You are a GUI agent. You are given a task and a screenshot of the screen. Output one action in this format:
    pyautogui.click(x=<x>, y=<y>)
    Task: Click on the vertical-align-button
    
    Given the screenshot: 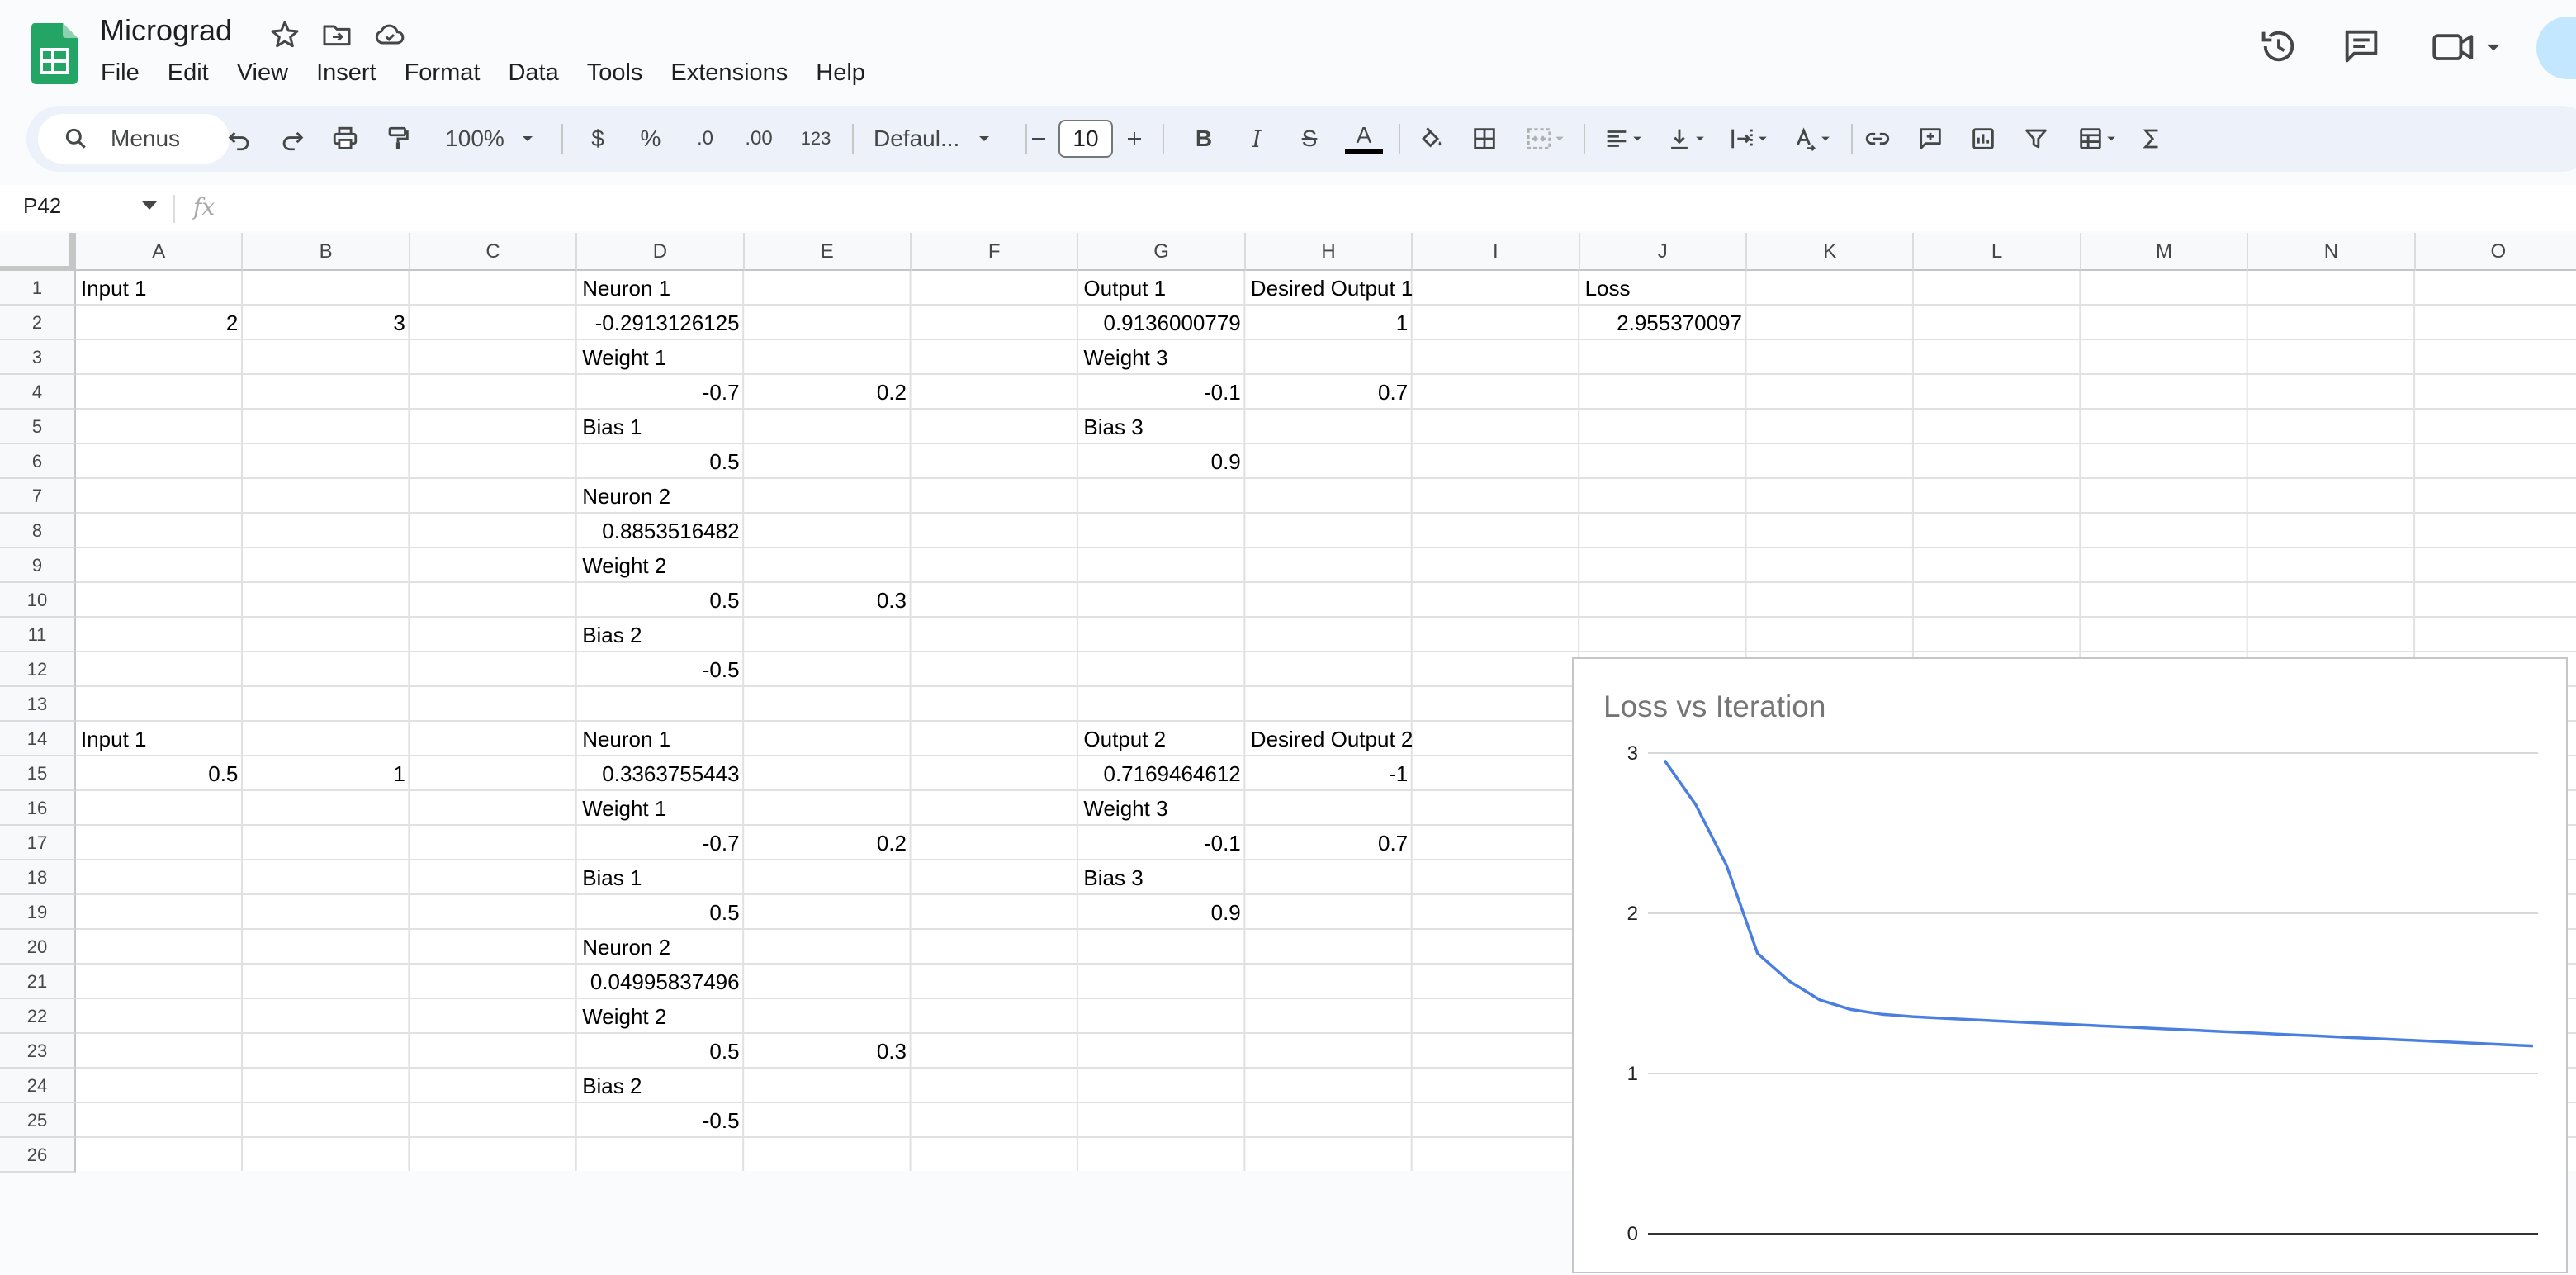 What is the action you would take?
    pyautogui.click(x=1686, y=139)
    